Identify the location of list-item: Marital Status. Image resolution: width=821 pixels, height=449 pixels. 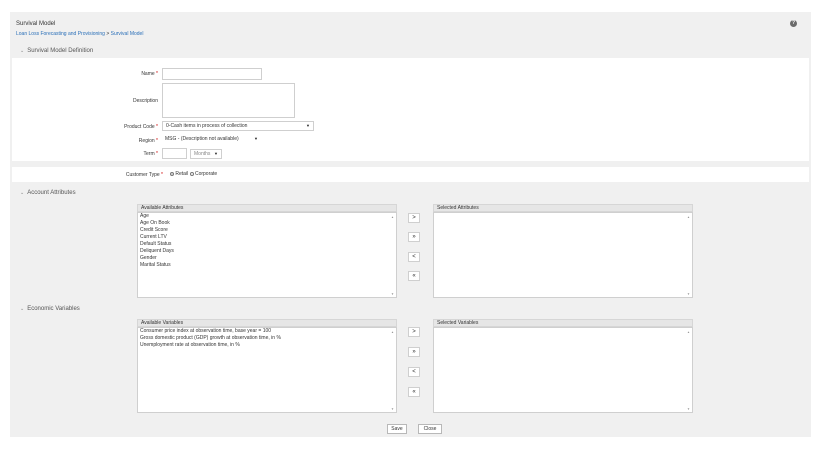
(267, 265).